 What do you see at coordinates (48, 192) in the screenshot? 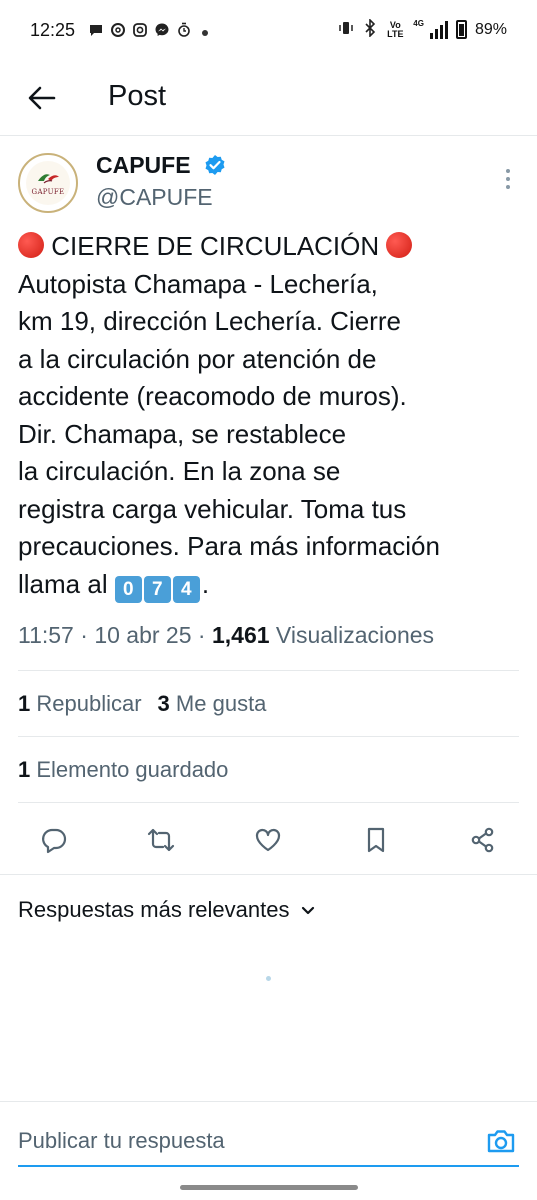
I see `avatar-text: GAPUFE` at bounding box center [48, 192].